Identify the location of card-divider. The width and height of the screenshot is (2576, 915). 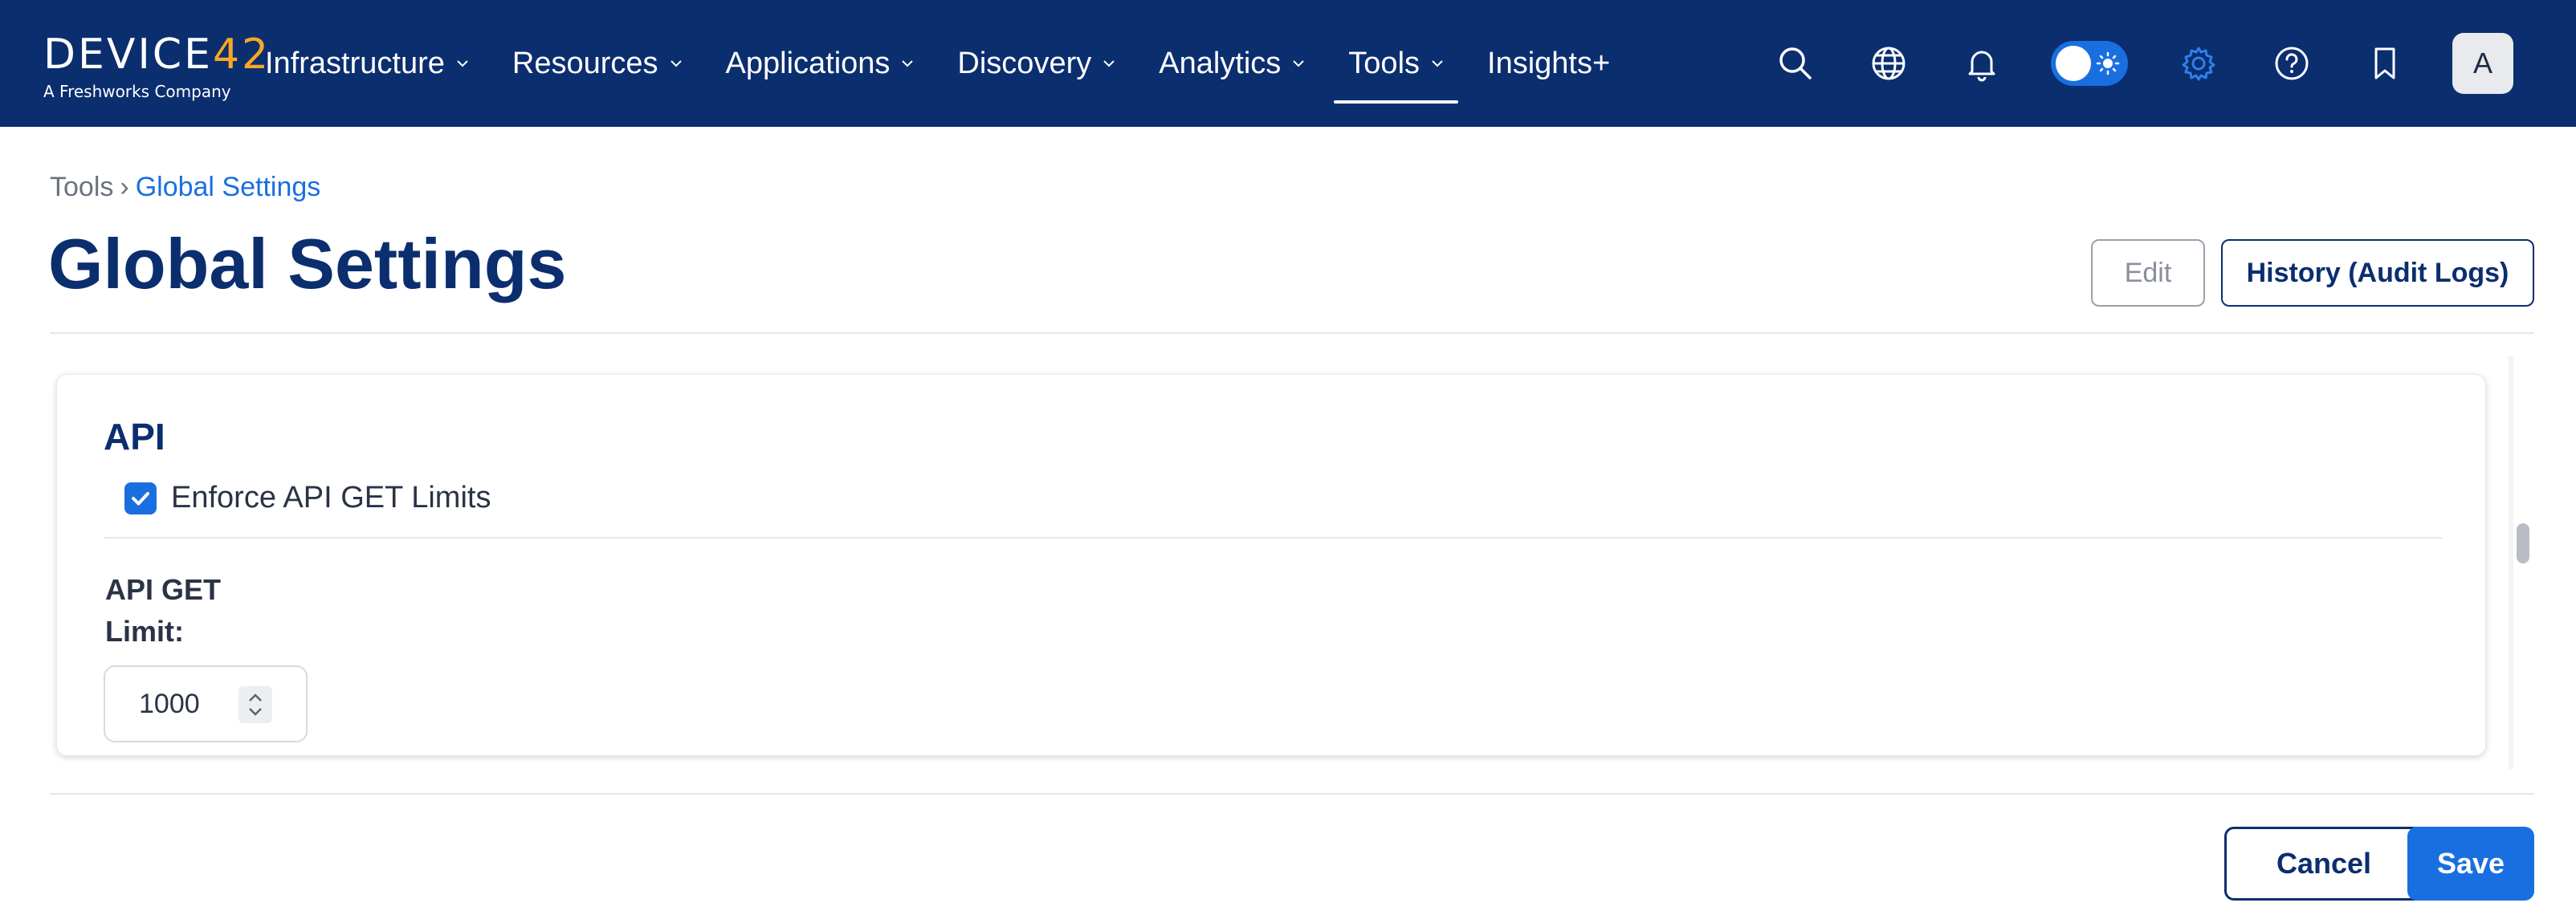
(1273, 538).